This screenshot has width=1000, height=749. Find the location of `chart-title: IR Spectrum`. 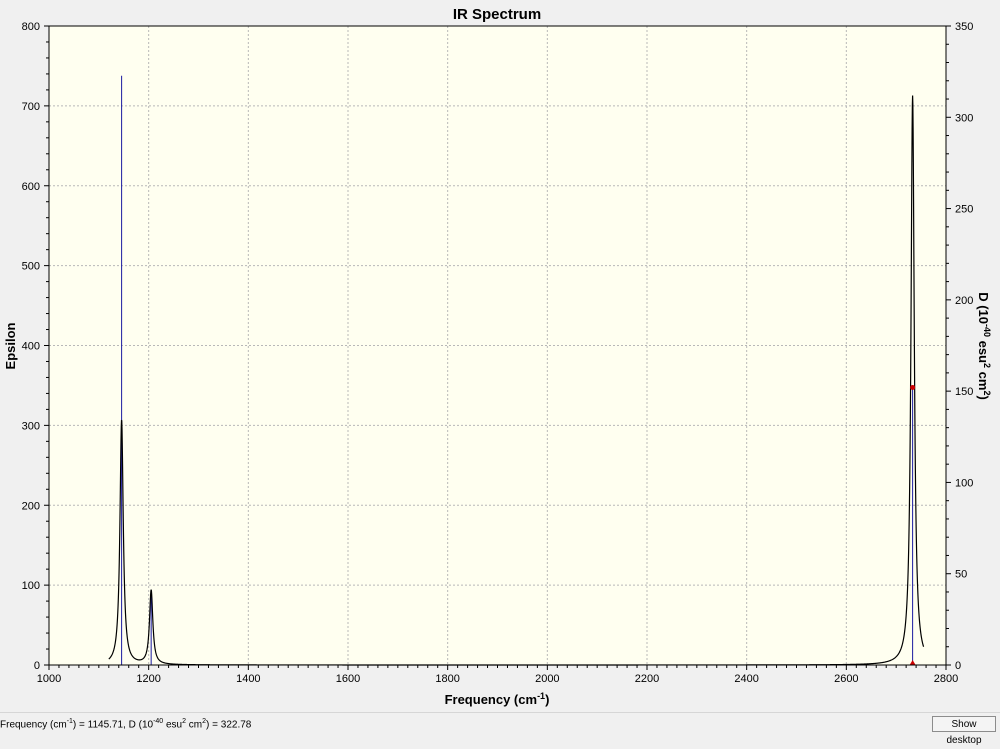

chart-title: IR Spectrum is located at coordinates (497, 14).